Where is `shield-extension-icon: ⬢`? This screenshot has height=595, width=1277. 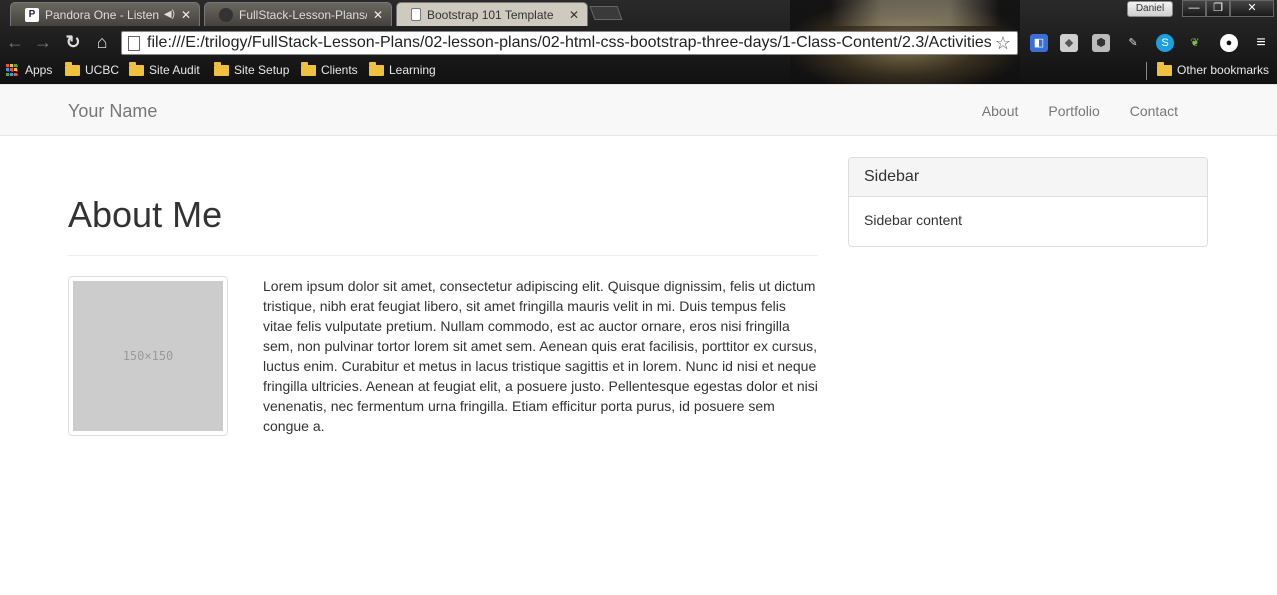 shield-extension-icon: ⬢ is located at coordinates (1101, 43).